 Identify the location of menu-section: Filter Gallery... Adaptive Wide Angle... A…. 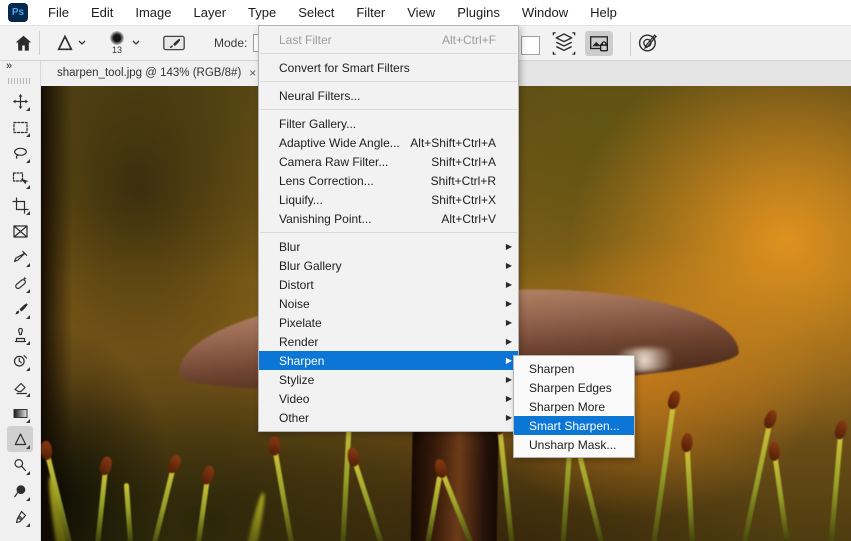
(388, 171).